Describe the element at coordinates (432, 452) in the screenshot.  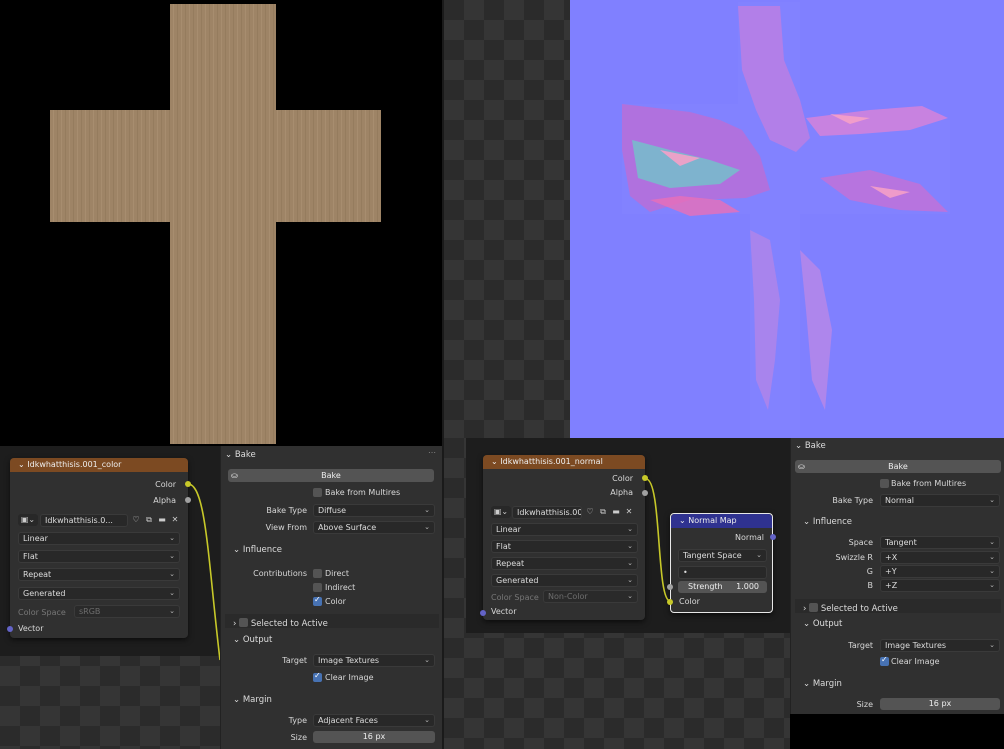
I see `drag-handle-icon: ⋯` at that location.